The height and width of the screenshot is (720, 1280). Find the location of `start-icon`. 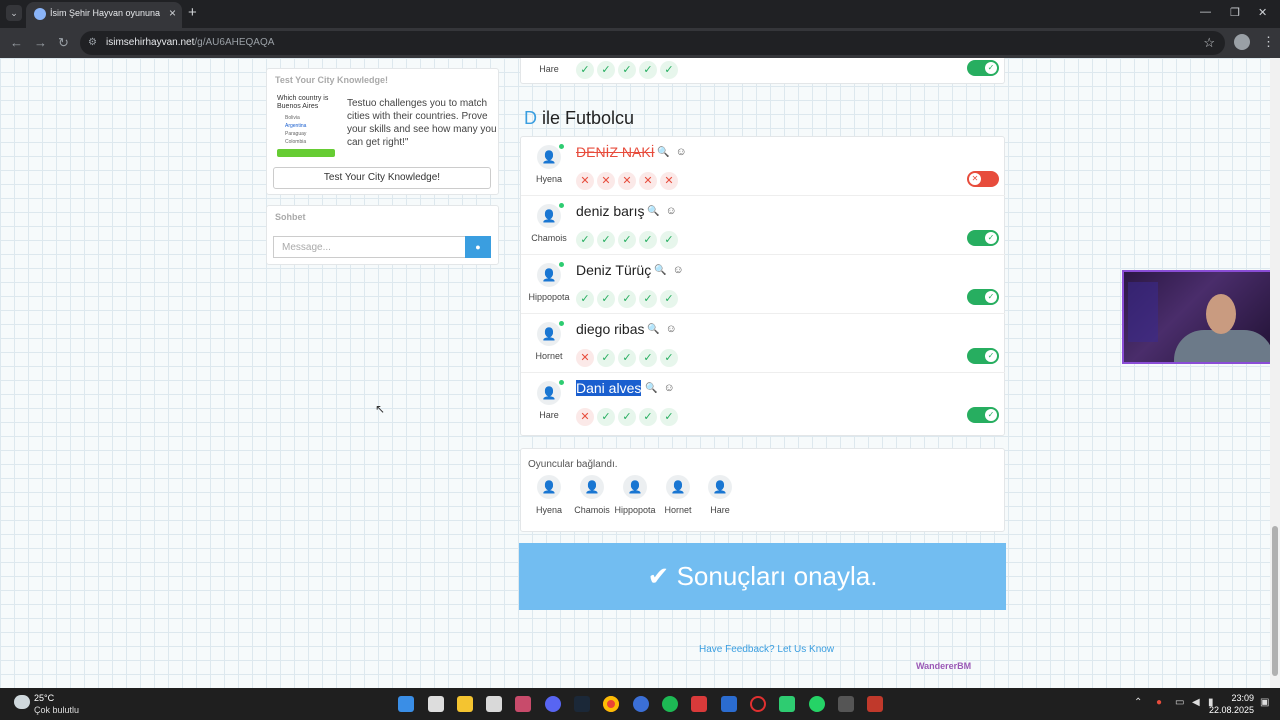

start-icon is located at coordinates (406, 704).